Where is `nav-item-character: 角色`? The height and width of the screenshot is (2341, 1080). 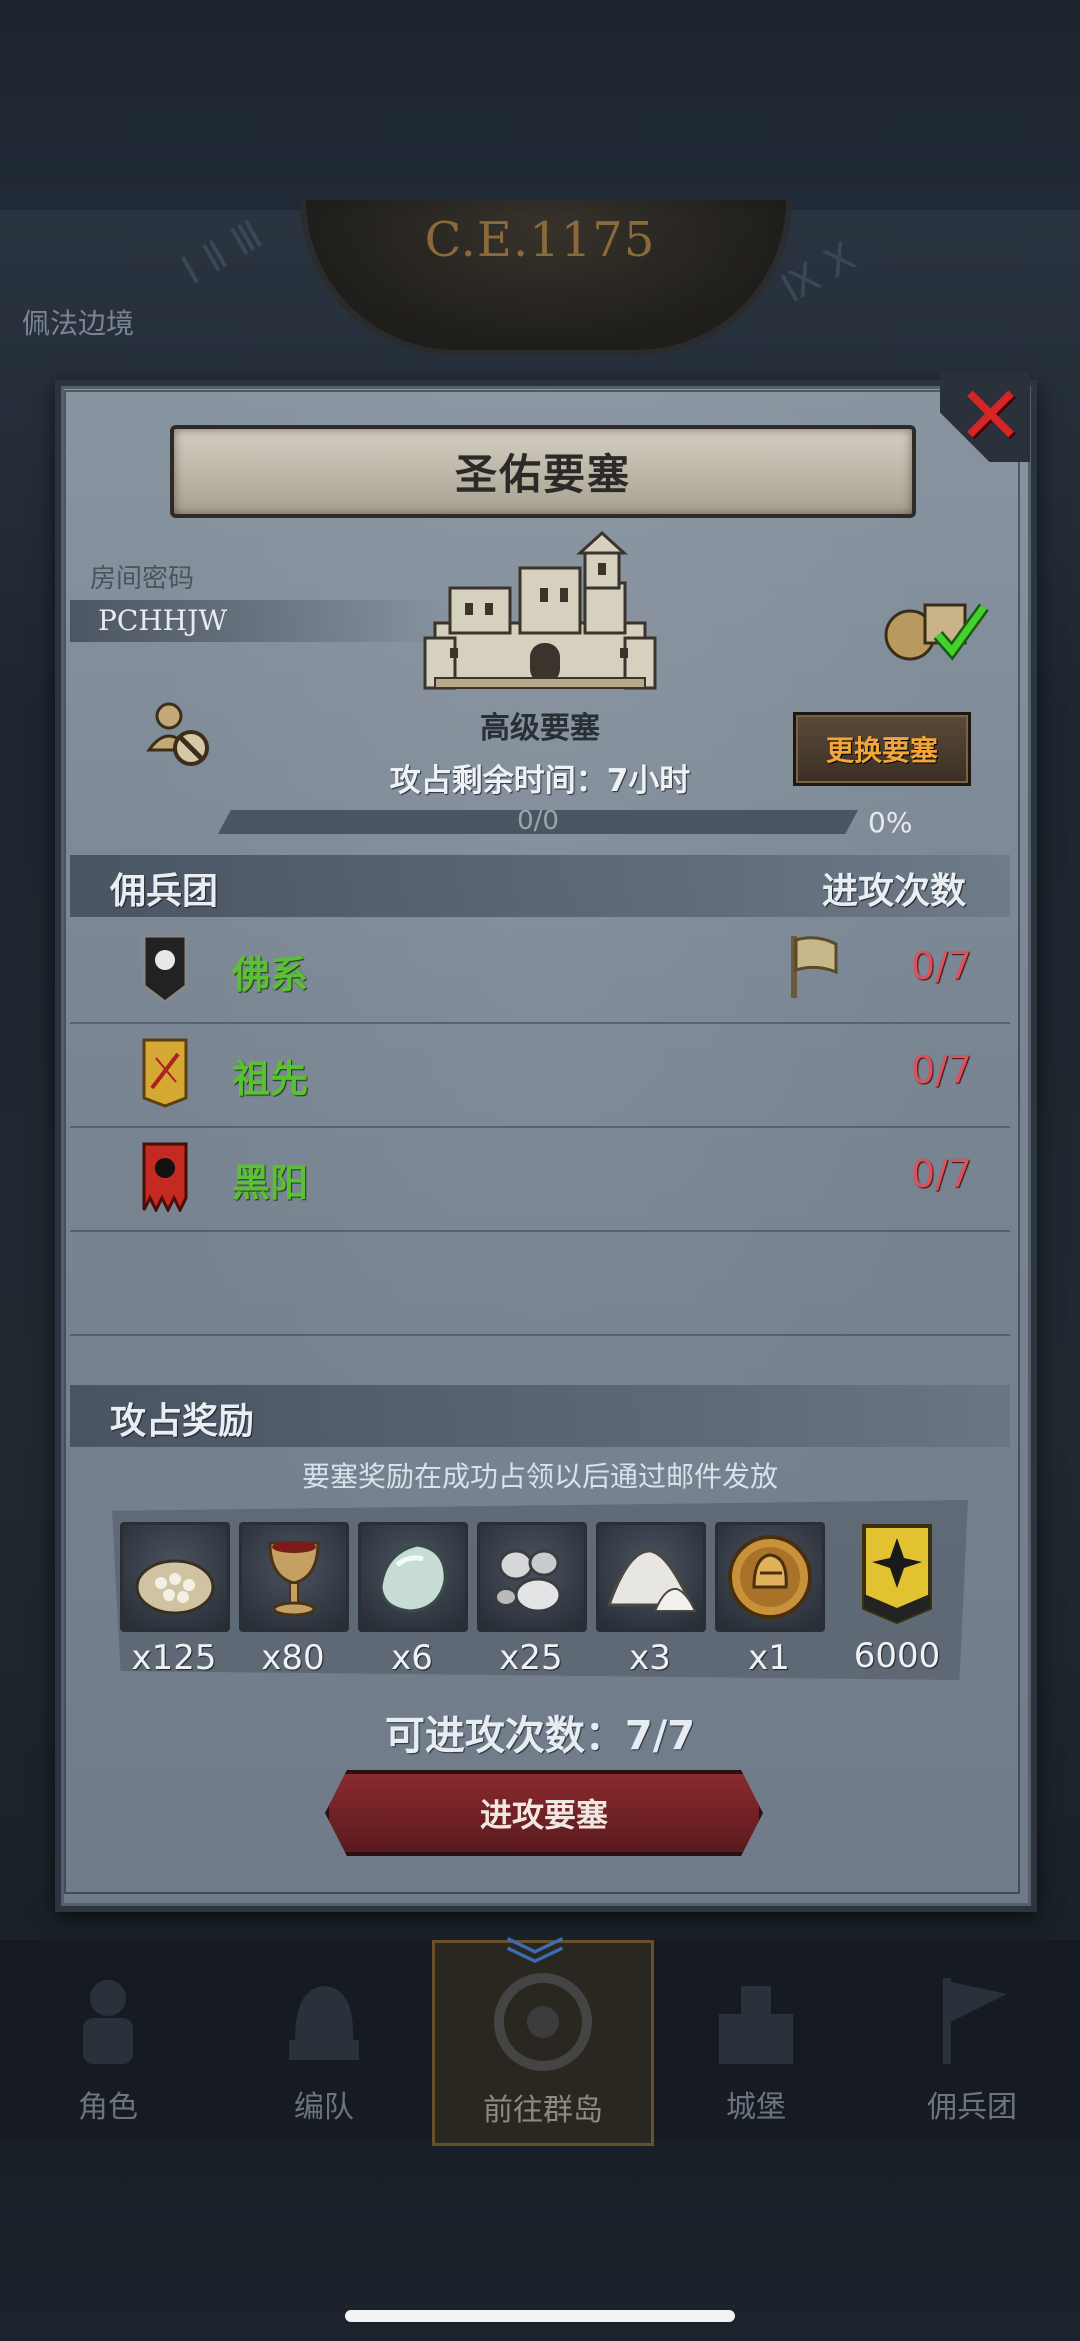
nav-item-character: 角色 is located at coordinates (108, 2040).